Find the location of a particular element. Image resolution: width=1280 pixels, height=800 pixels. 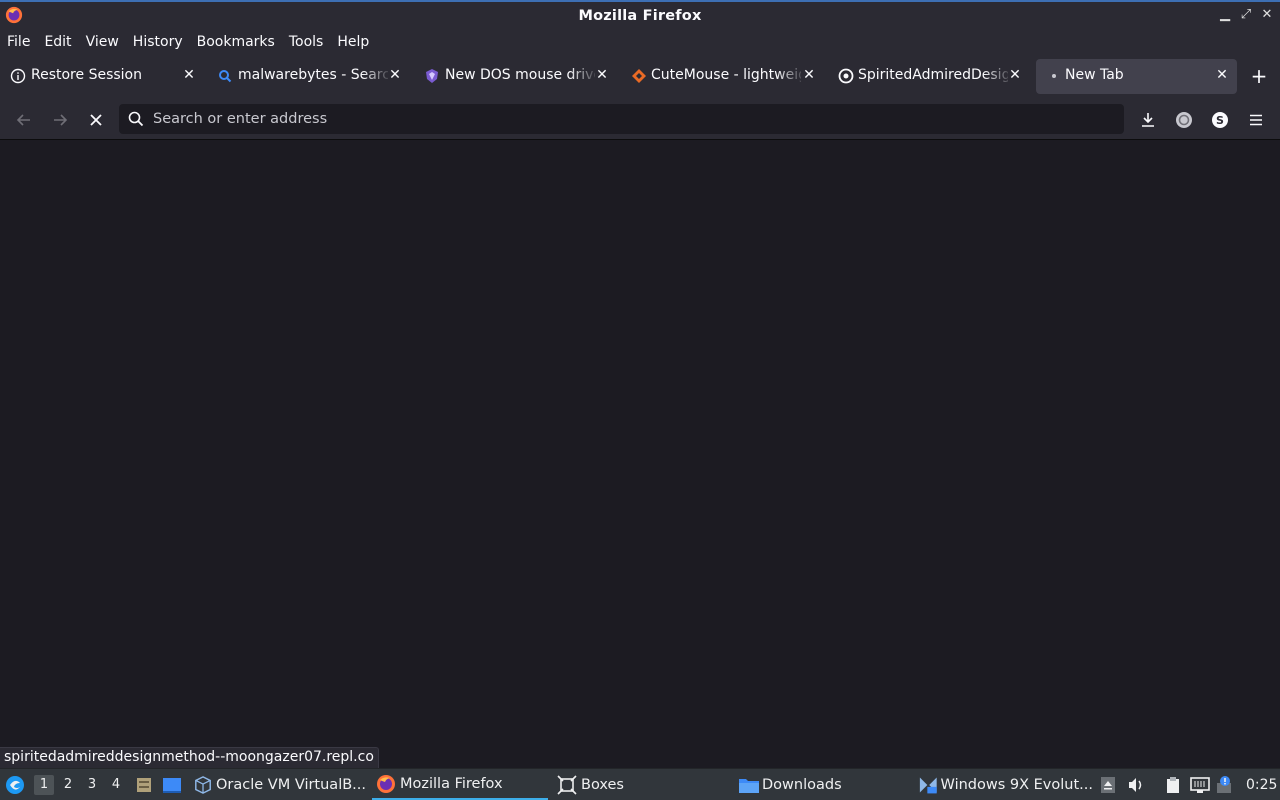

menu-bookmarks: Bookmarks is located at coordinates (236, 42).